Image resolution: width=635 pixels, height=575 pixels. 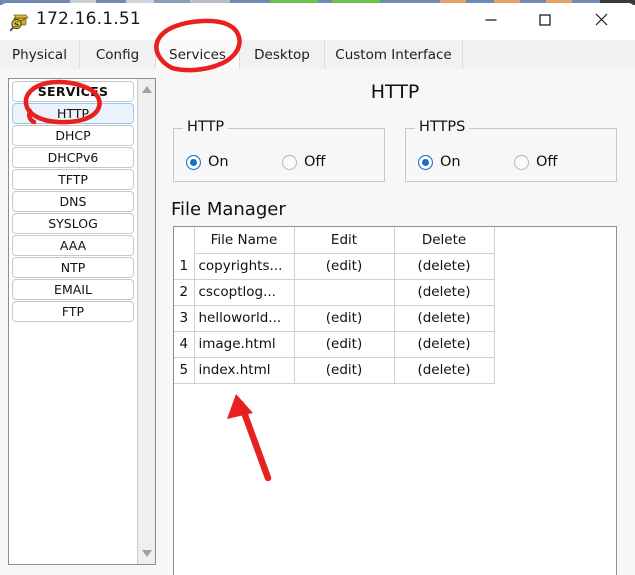 I want to click on https-off-label: Off, so click(x=547, y=162).